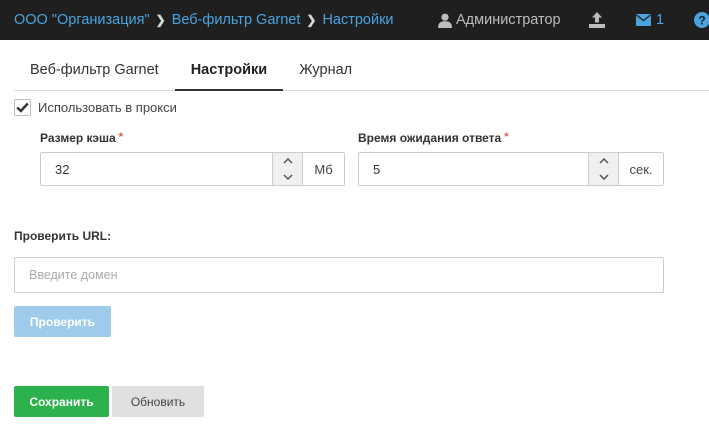  I want to click on cache-size-unit: Мб, so click(323, 169).